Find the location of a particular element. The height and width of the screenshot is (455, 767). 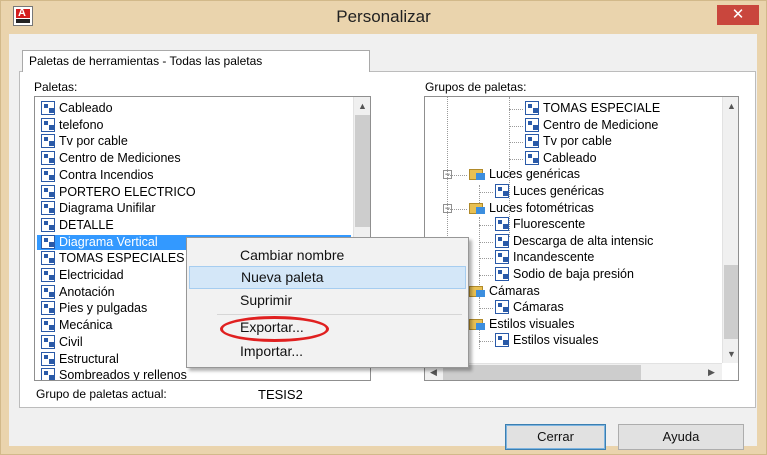

tree-palette-node: Descarga de alta intensic is located at coordinates (606, 241).